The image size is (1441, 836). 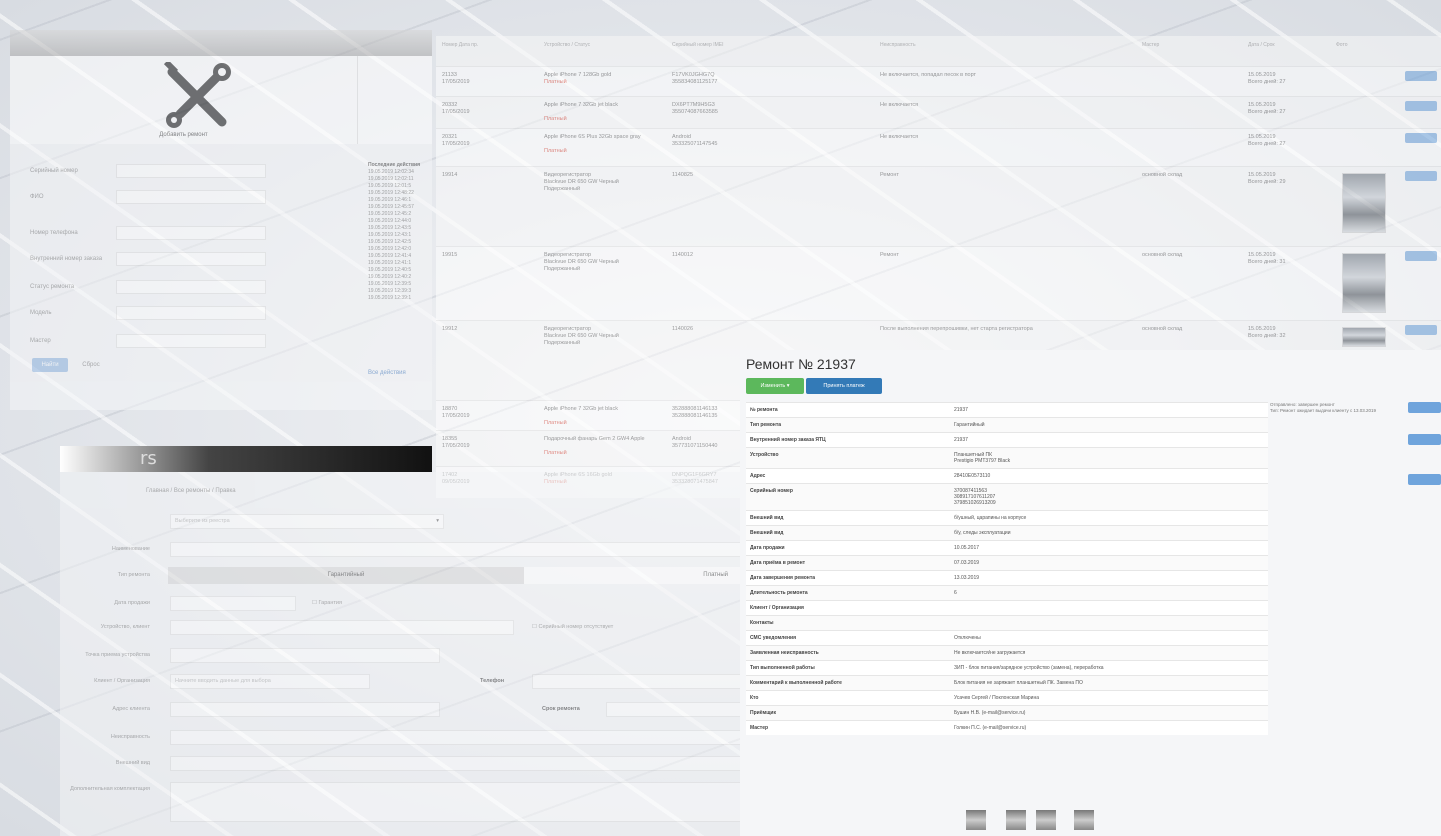 What do you see at coordinates (314, 603) in the screenshot?
I see `checkbox-icon: ☐` at bounding box center [314, 603].